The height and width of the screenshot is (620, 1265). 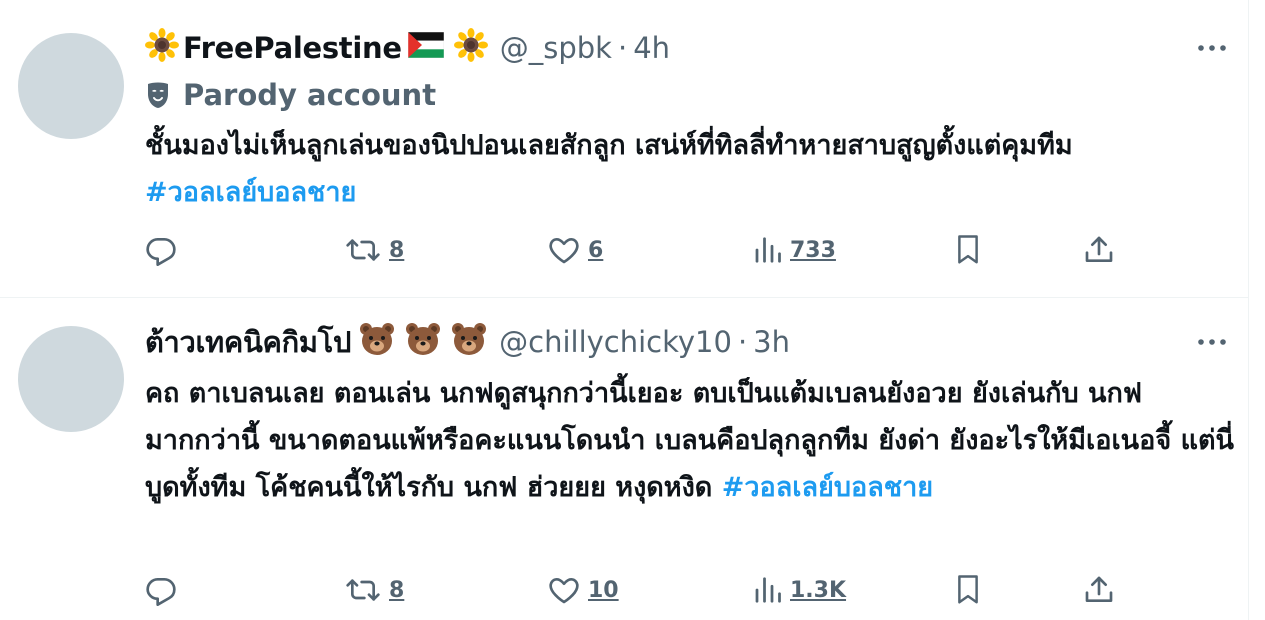 I want to click on timestamp: 4h, so click(x=651, y=48).